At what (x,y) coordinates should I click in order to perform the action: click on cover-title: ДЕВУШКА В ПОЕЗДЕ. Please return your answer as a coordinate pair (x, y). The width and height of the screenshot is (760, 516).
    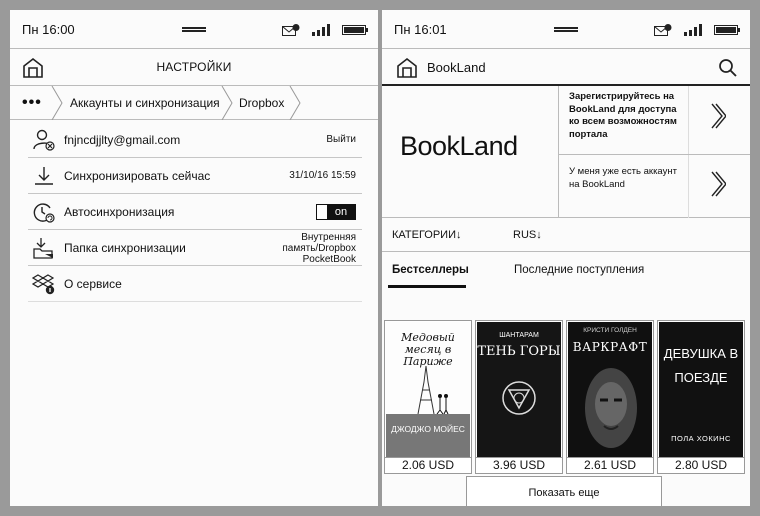
    Looking at the image, I should click on (701, 365).